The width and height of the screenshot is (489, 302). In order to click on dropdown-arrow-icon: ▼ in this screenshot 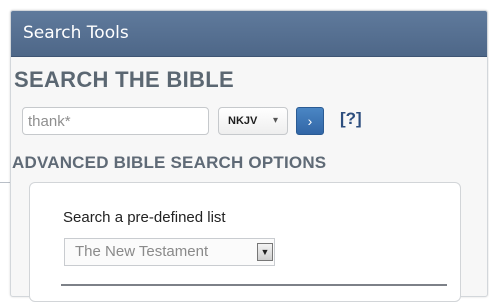, I will do `click(265, 252)`.